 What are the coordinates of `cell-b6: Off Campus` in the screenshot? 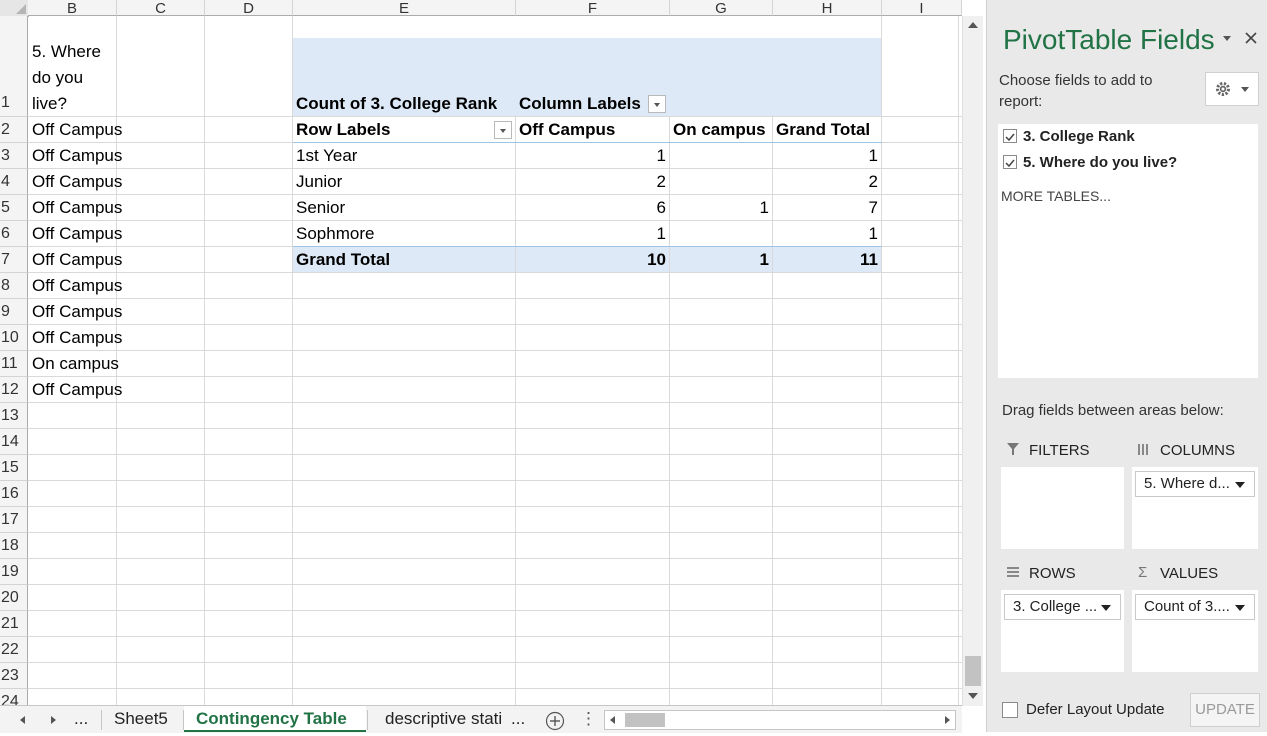 It's located at (77, 234).